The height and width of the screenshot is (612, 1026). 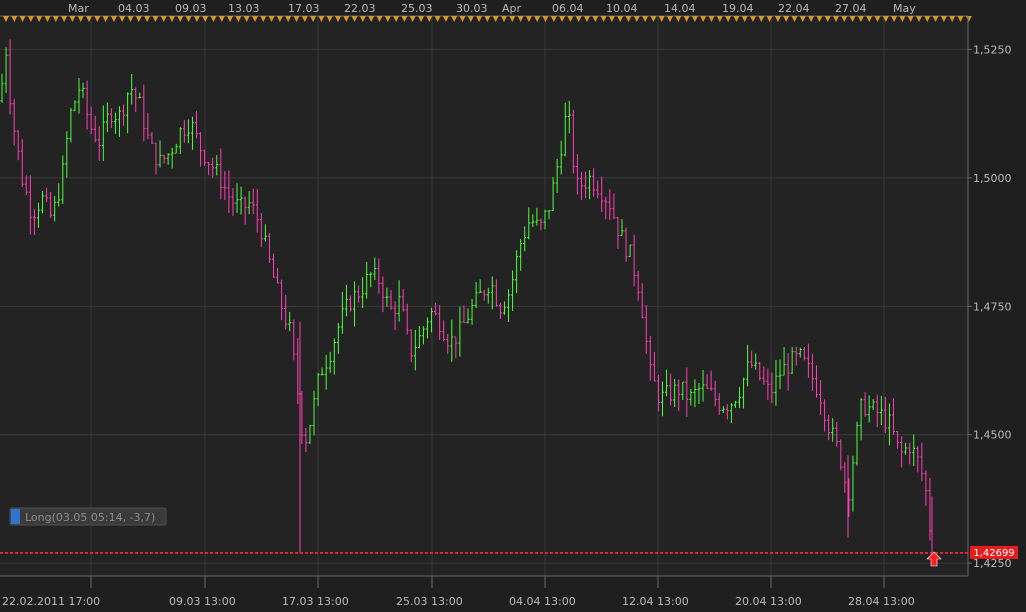 I want to click on y-tick-label: 1,4250, so click(x=992, y=563).